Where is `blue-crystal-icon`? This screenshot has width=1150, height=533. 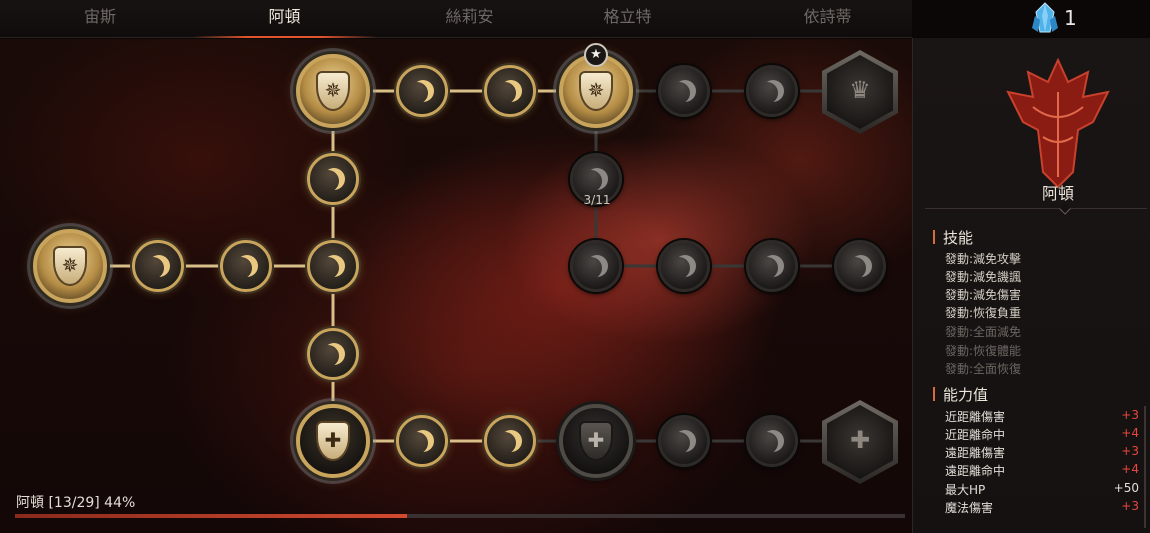 blue-crystal-icon is located at coordinates (1045, 17).